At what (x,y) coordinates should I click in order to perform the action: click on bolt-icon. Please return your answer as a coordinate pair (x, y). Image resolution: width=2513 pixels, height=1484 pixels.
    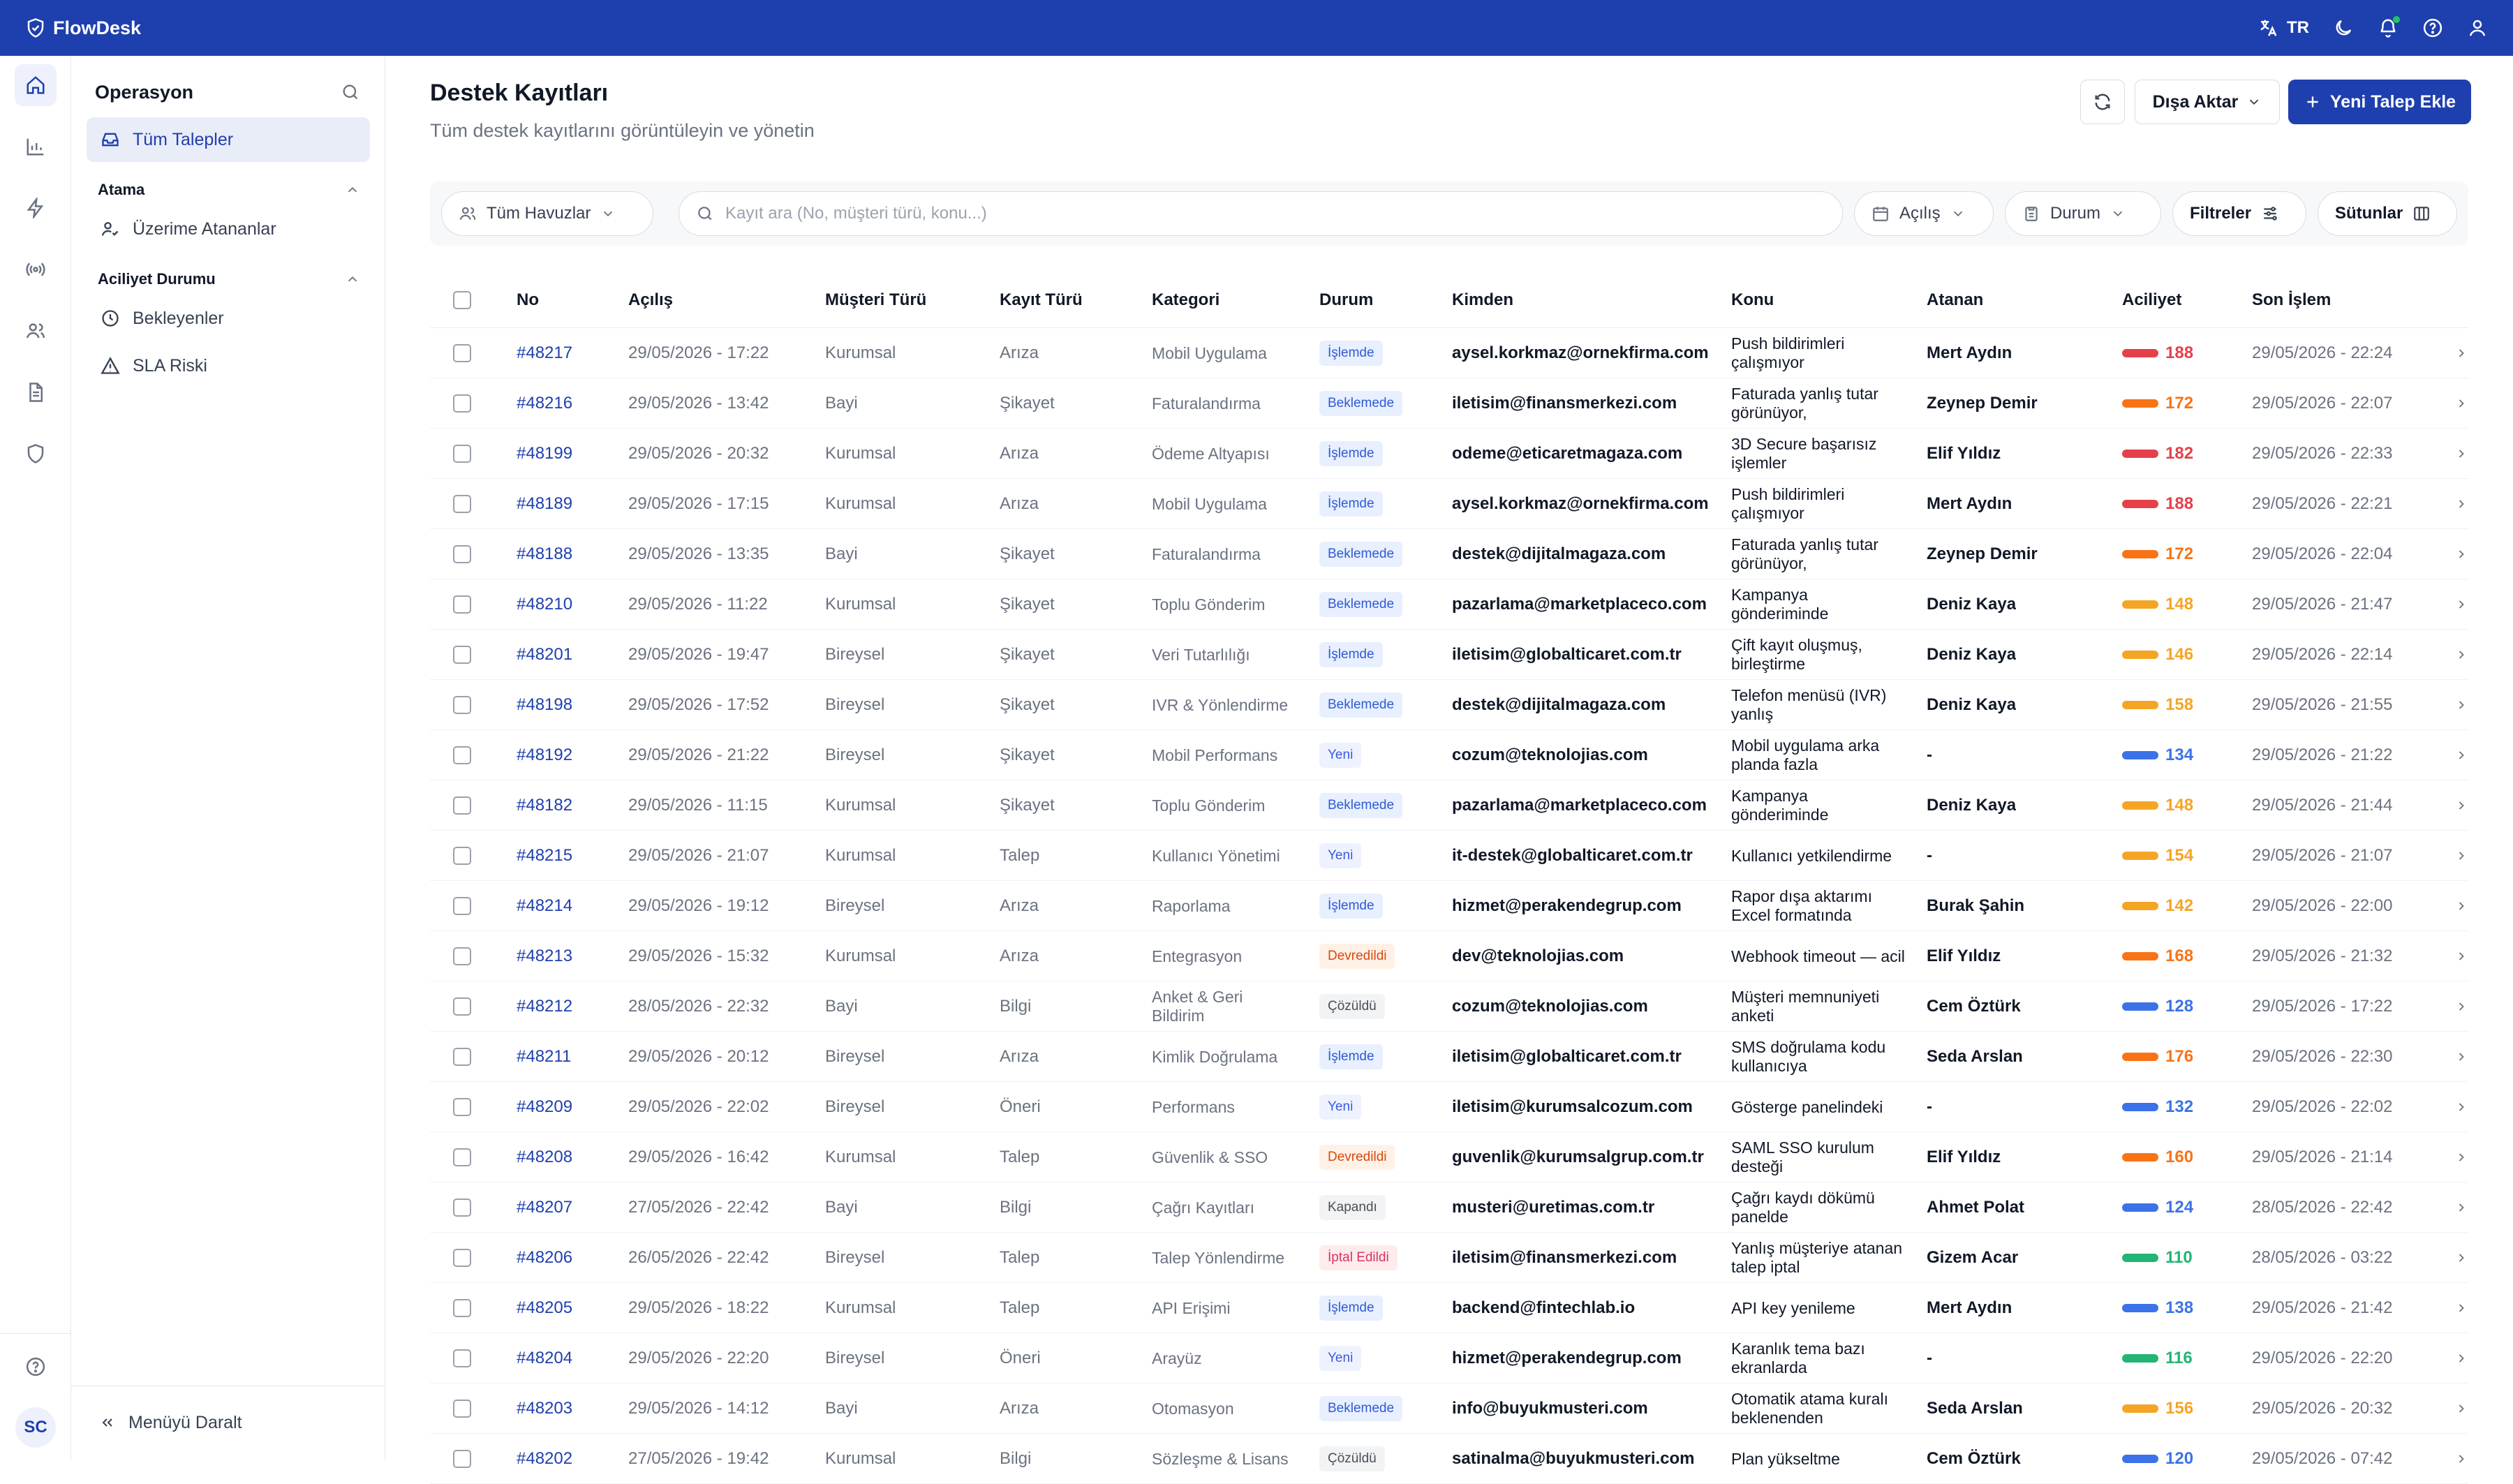
    Looking at the image, I should click on (36, 208).